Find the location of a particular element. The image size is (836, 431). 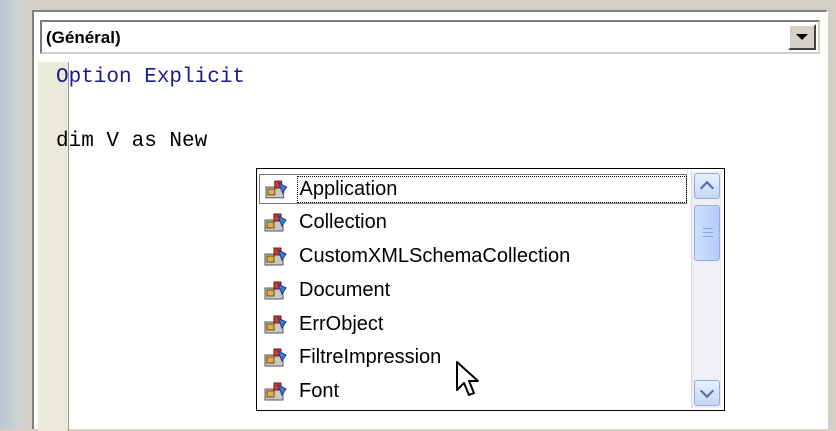

dropdown-button is located at coordinates (802, 37).